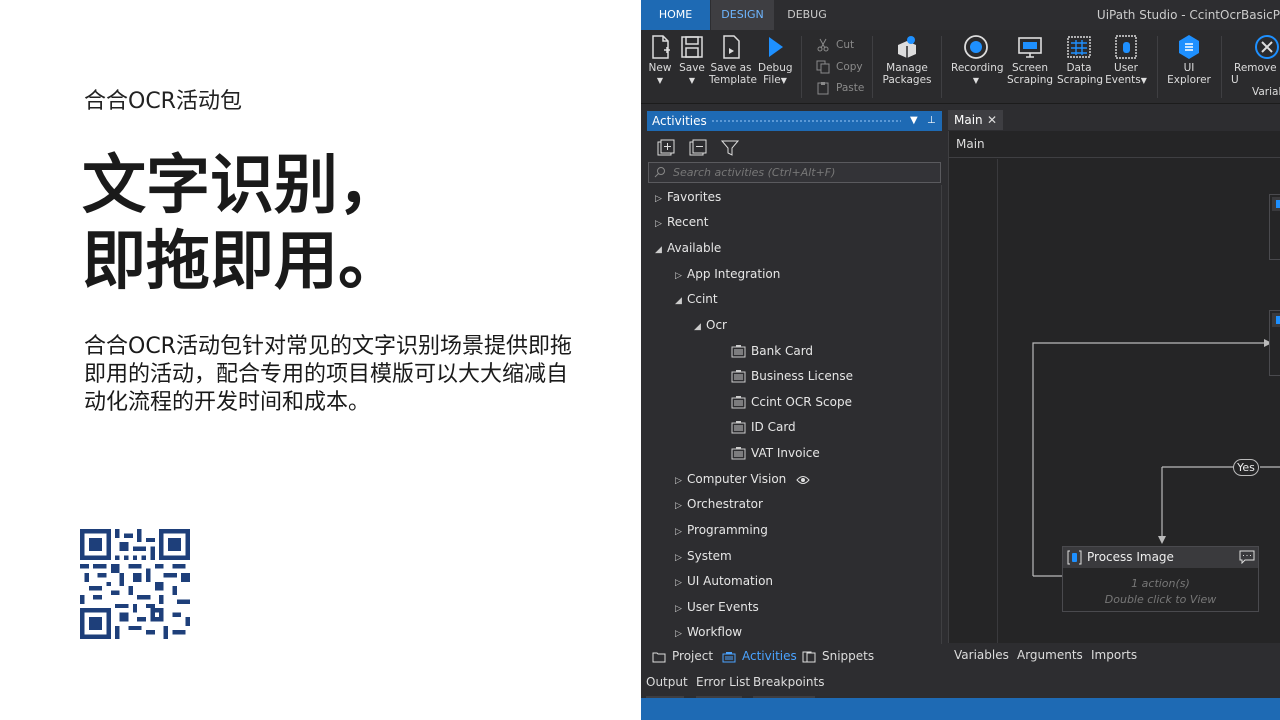  I want to click on save-as-template-label-1: Save as, so click(731, 68).